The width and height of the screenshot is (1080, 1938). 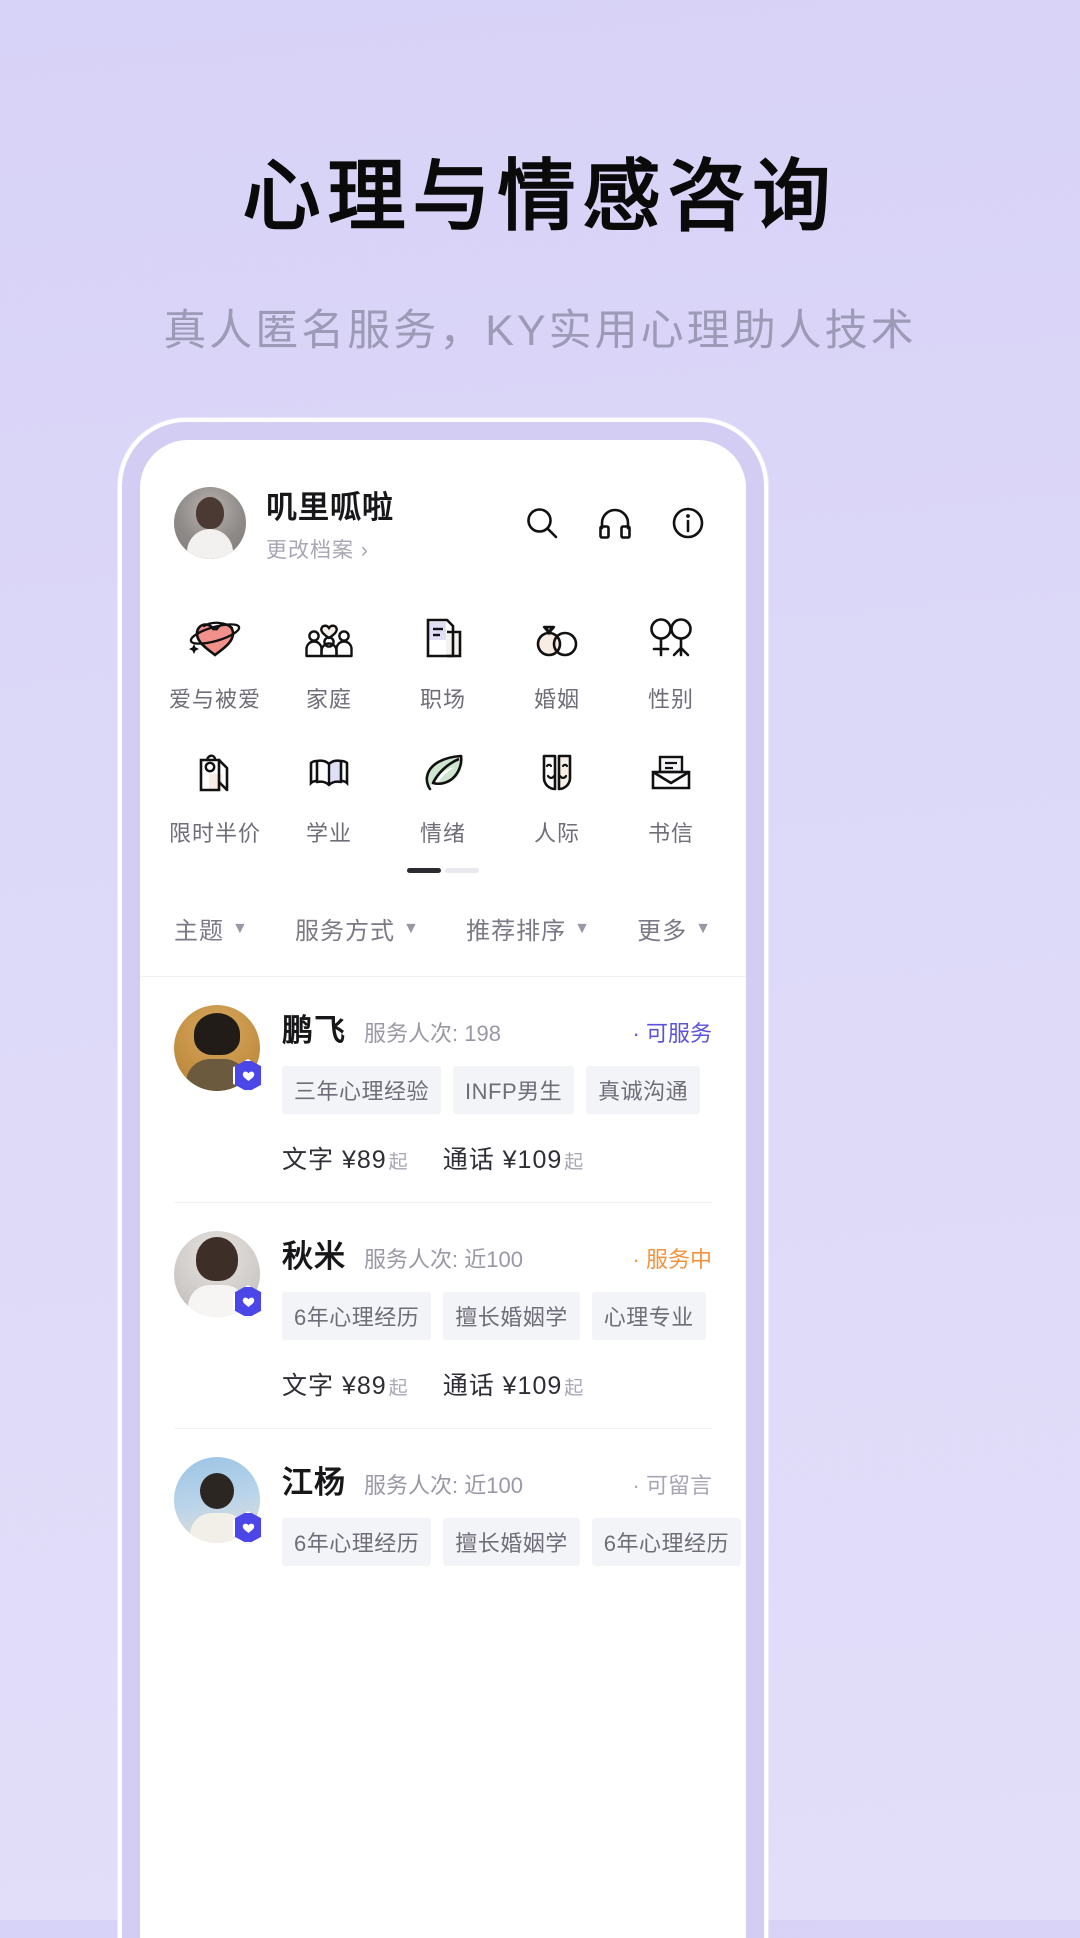 What do you see at coordinates (330, 507) in the screenshot?
I see `profile-name: 叽里呱啦` at bounding box center [330, 507].